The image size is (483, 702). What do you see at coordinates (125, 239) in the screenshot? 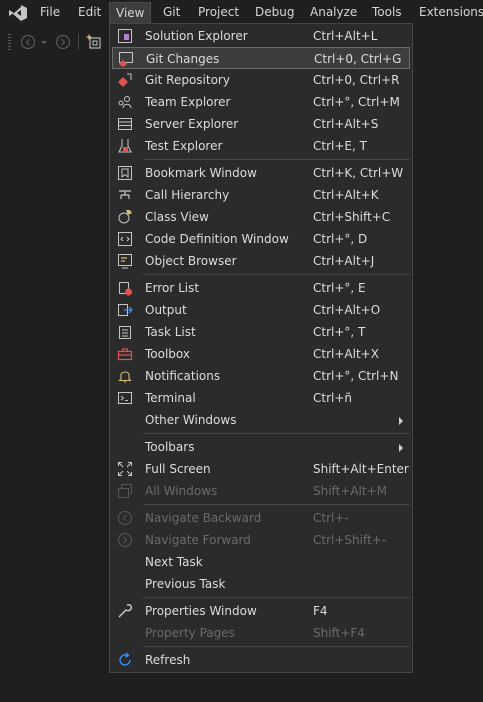
I see `code-definition-icon` at bounding box center [125, 239].